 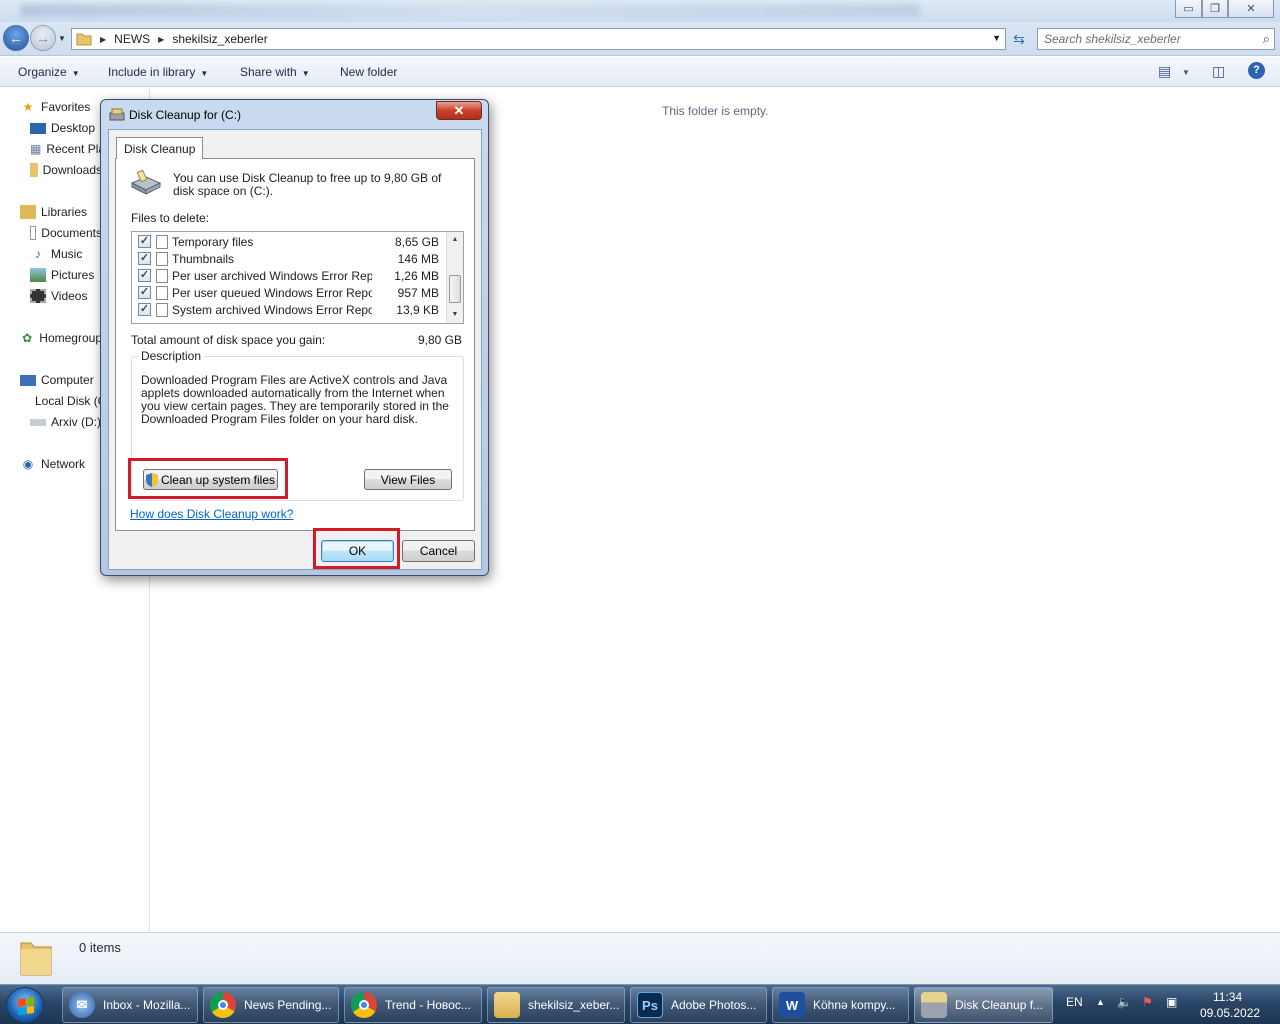 What do you see at coordinates (438, 551) in the screenshot?
I see `cancel-button: Cancel` at bounding box center [438, 551].